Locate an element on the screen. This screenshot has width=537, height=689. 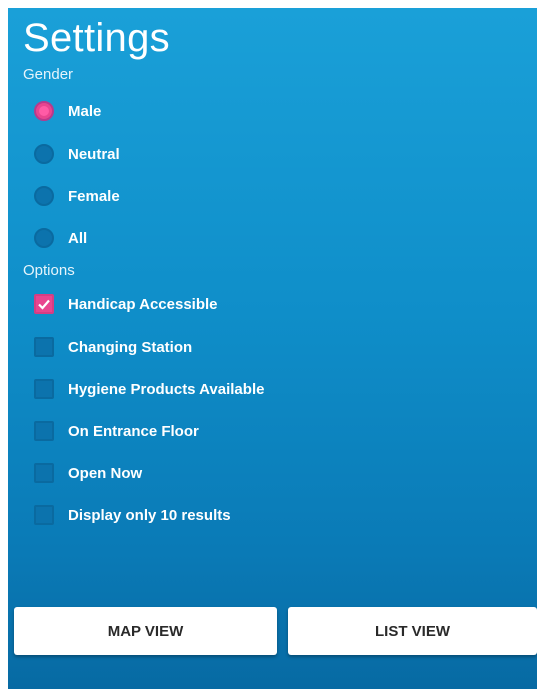
radio-label: All is located at coordinates (78, 238).